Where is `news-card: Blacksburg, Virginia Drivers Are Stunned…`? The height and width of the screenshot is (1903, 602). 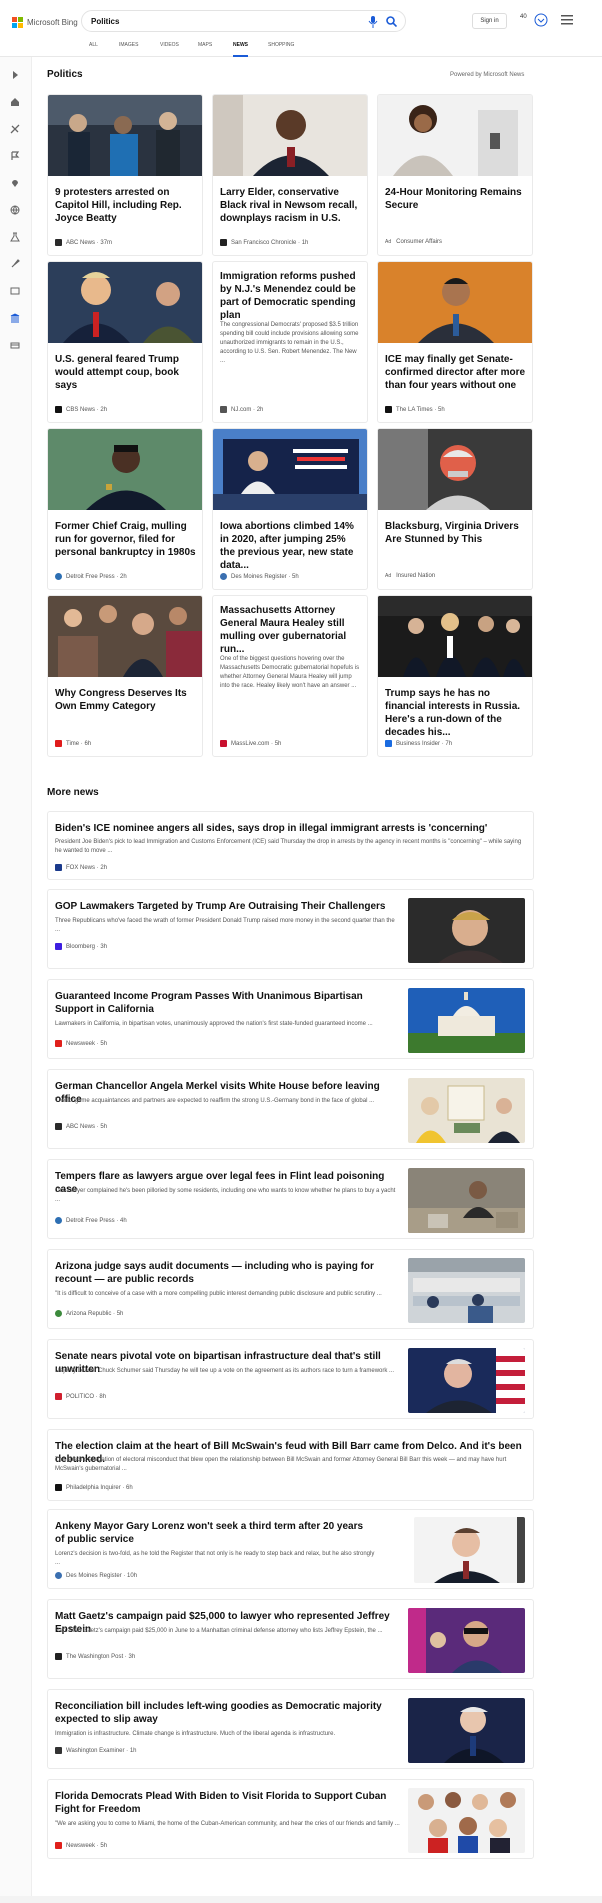
news-card: Blacksburg, Virginia Drivers Are Stunned… is located at coordinates (455, 509).